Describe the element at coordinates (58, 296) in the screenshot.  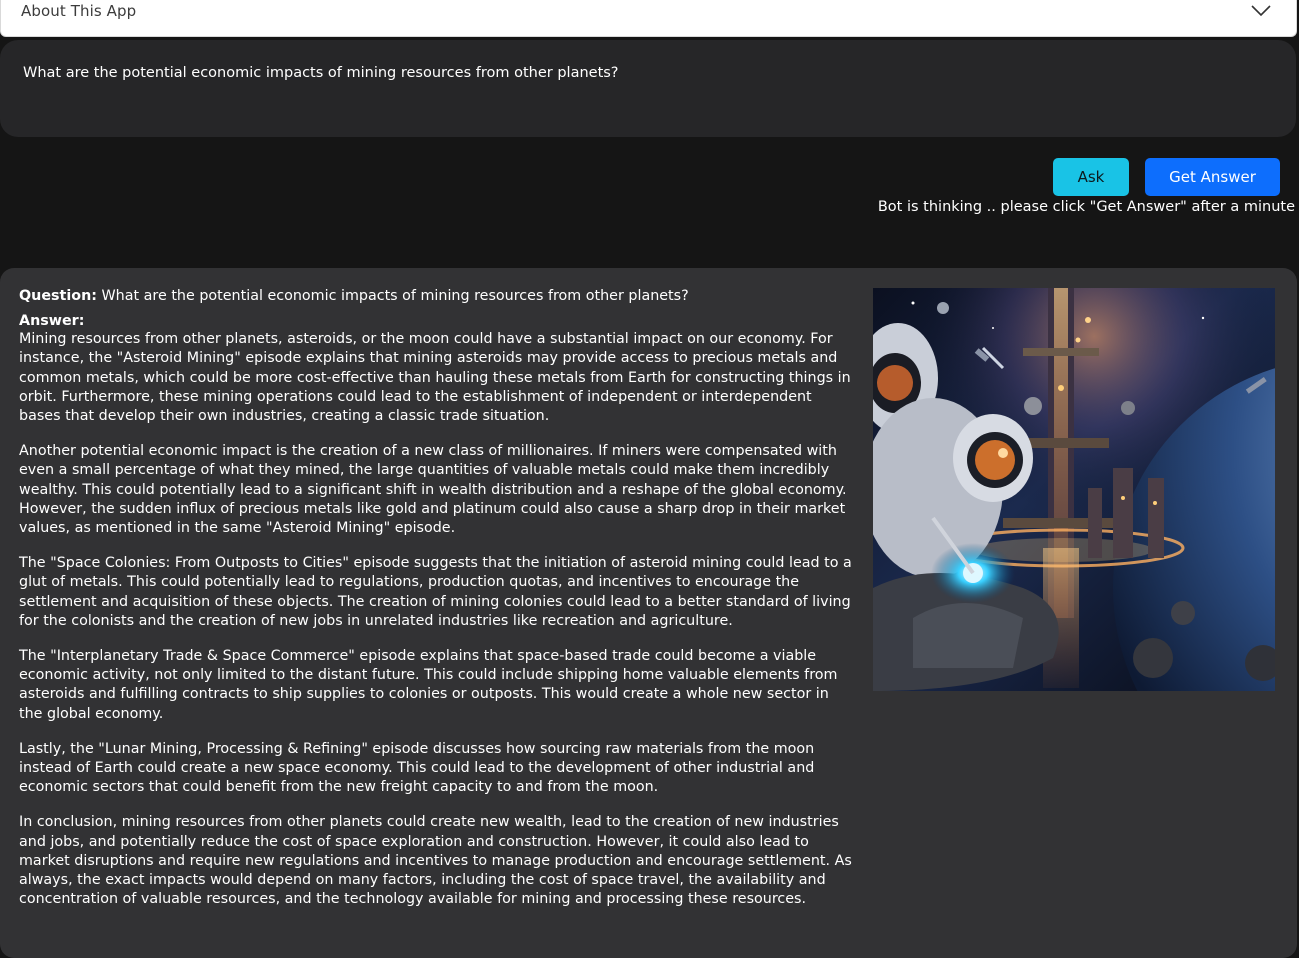
I see `question-label: Question:` at that location.